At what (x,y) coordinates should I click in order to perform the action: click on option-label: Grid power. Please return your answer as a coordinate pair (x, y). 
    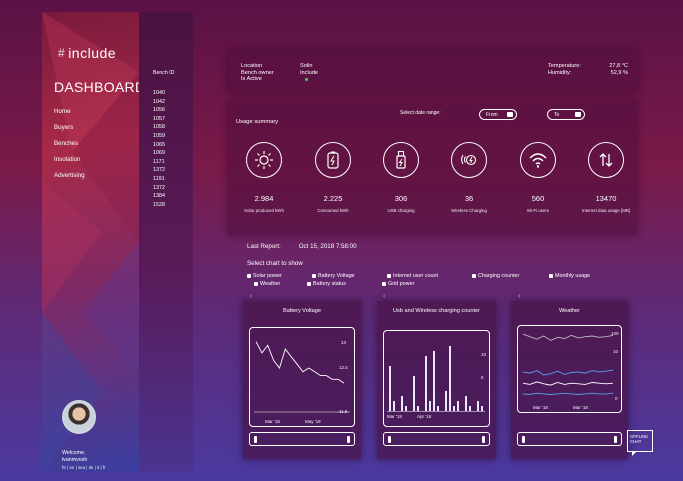
    Looking at the image, I should click on (401, 284).